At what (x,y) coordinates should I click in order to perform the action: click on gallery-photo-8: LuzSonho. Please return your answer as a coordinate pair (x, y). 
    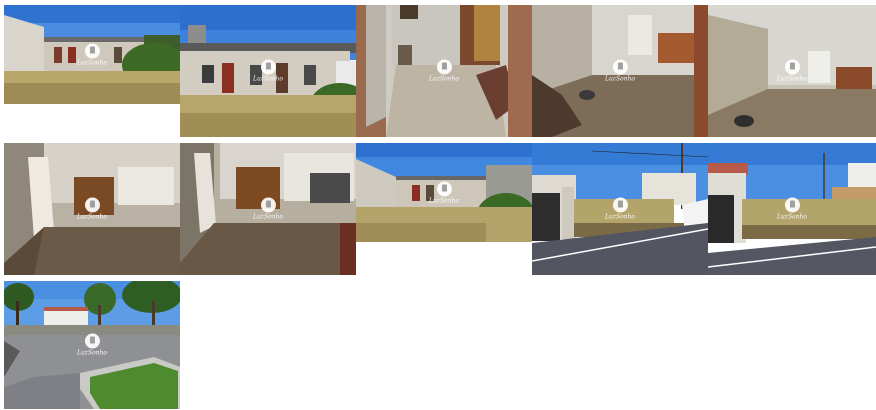
    Looking at the image, I should click on (444, 192).